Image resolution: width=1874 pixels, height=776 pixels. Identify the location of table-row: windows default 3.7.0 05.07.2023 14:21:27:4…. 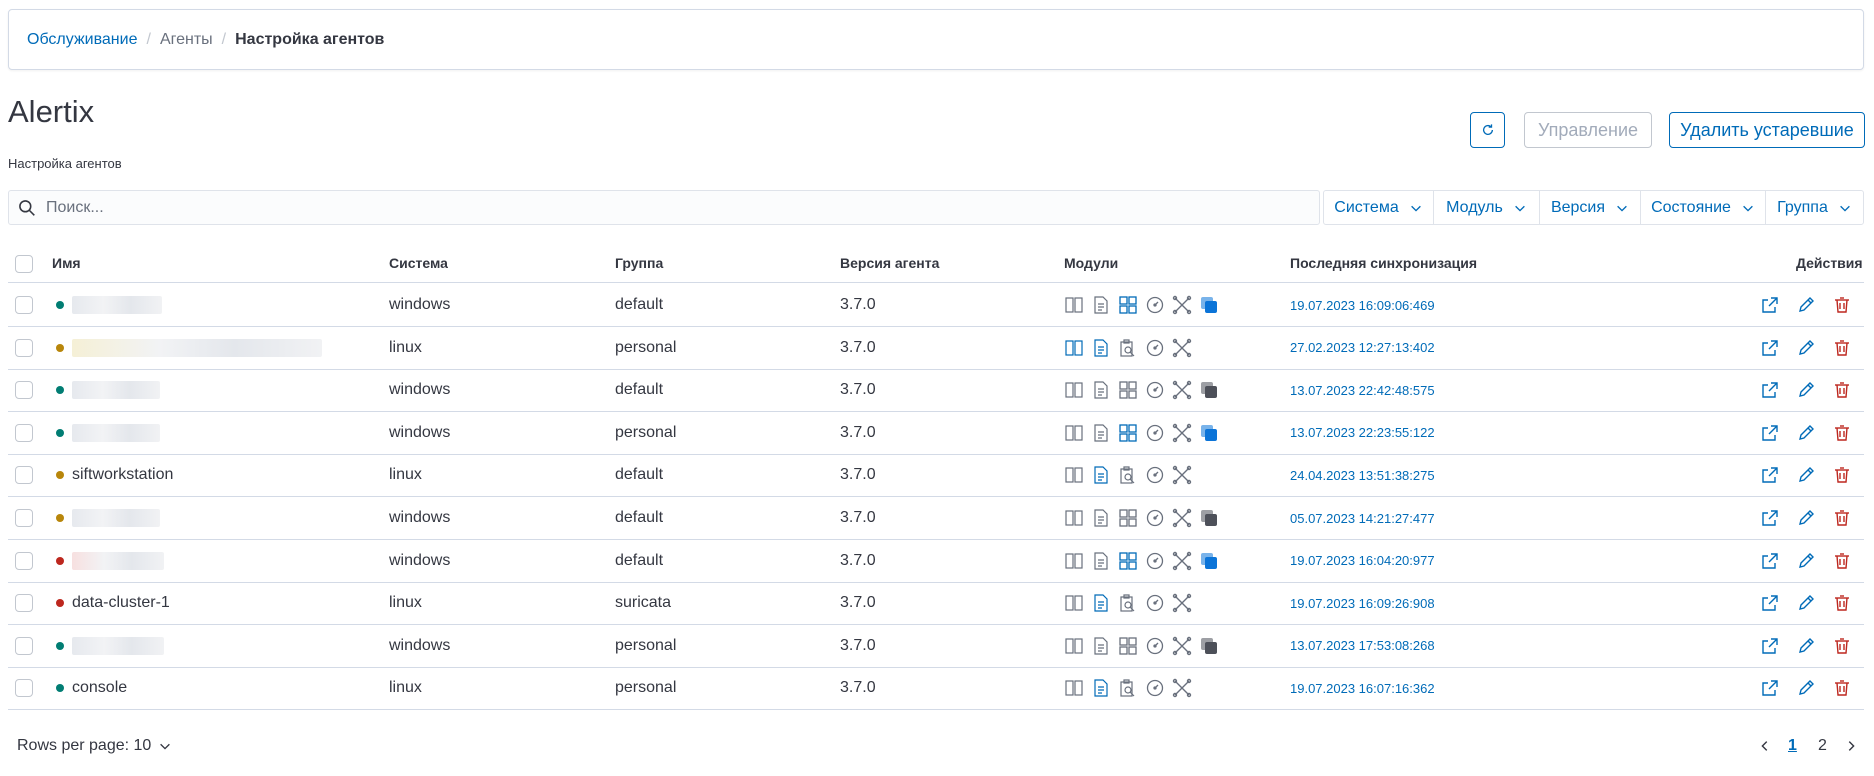
(936, 518).